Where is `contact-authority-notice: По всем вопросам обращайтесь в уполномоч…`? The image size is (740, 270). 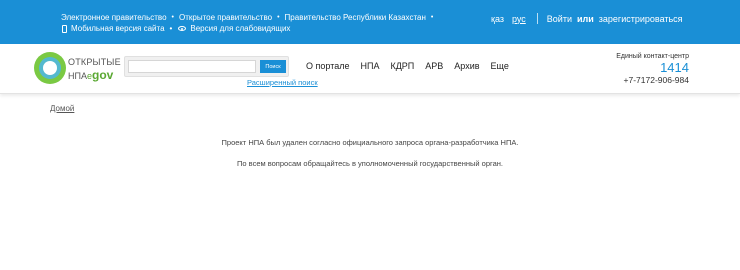 contact-authority-notice: По всем вопросам обращайтесь в уполномоч… is located at coordinates (370, 163).